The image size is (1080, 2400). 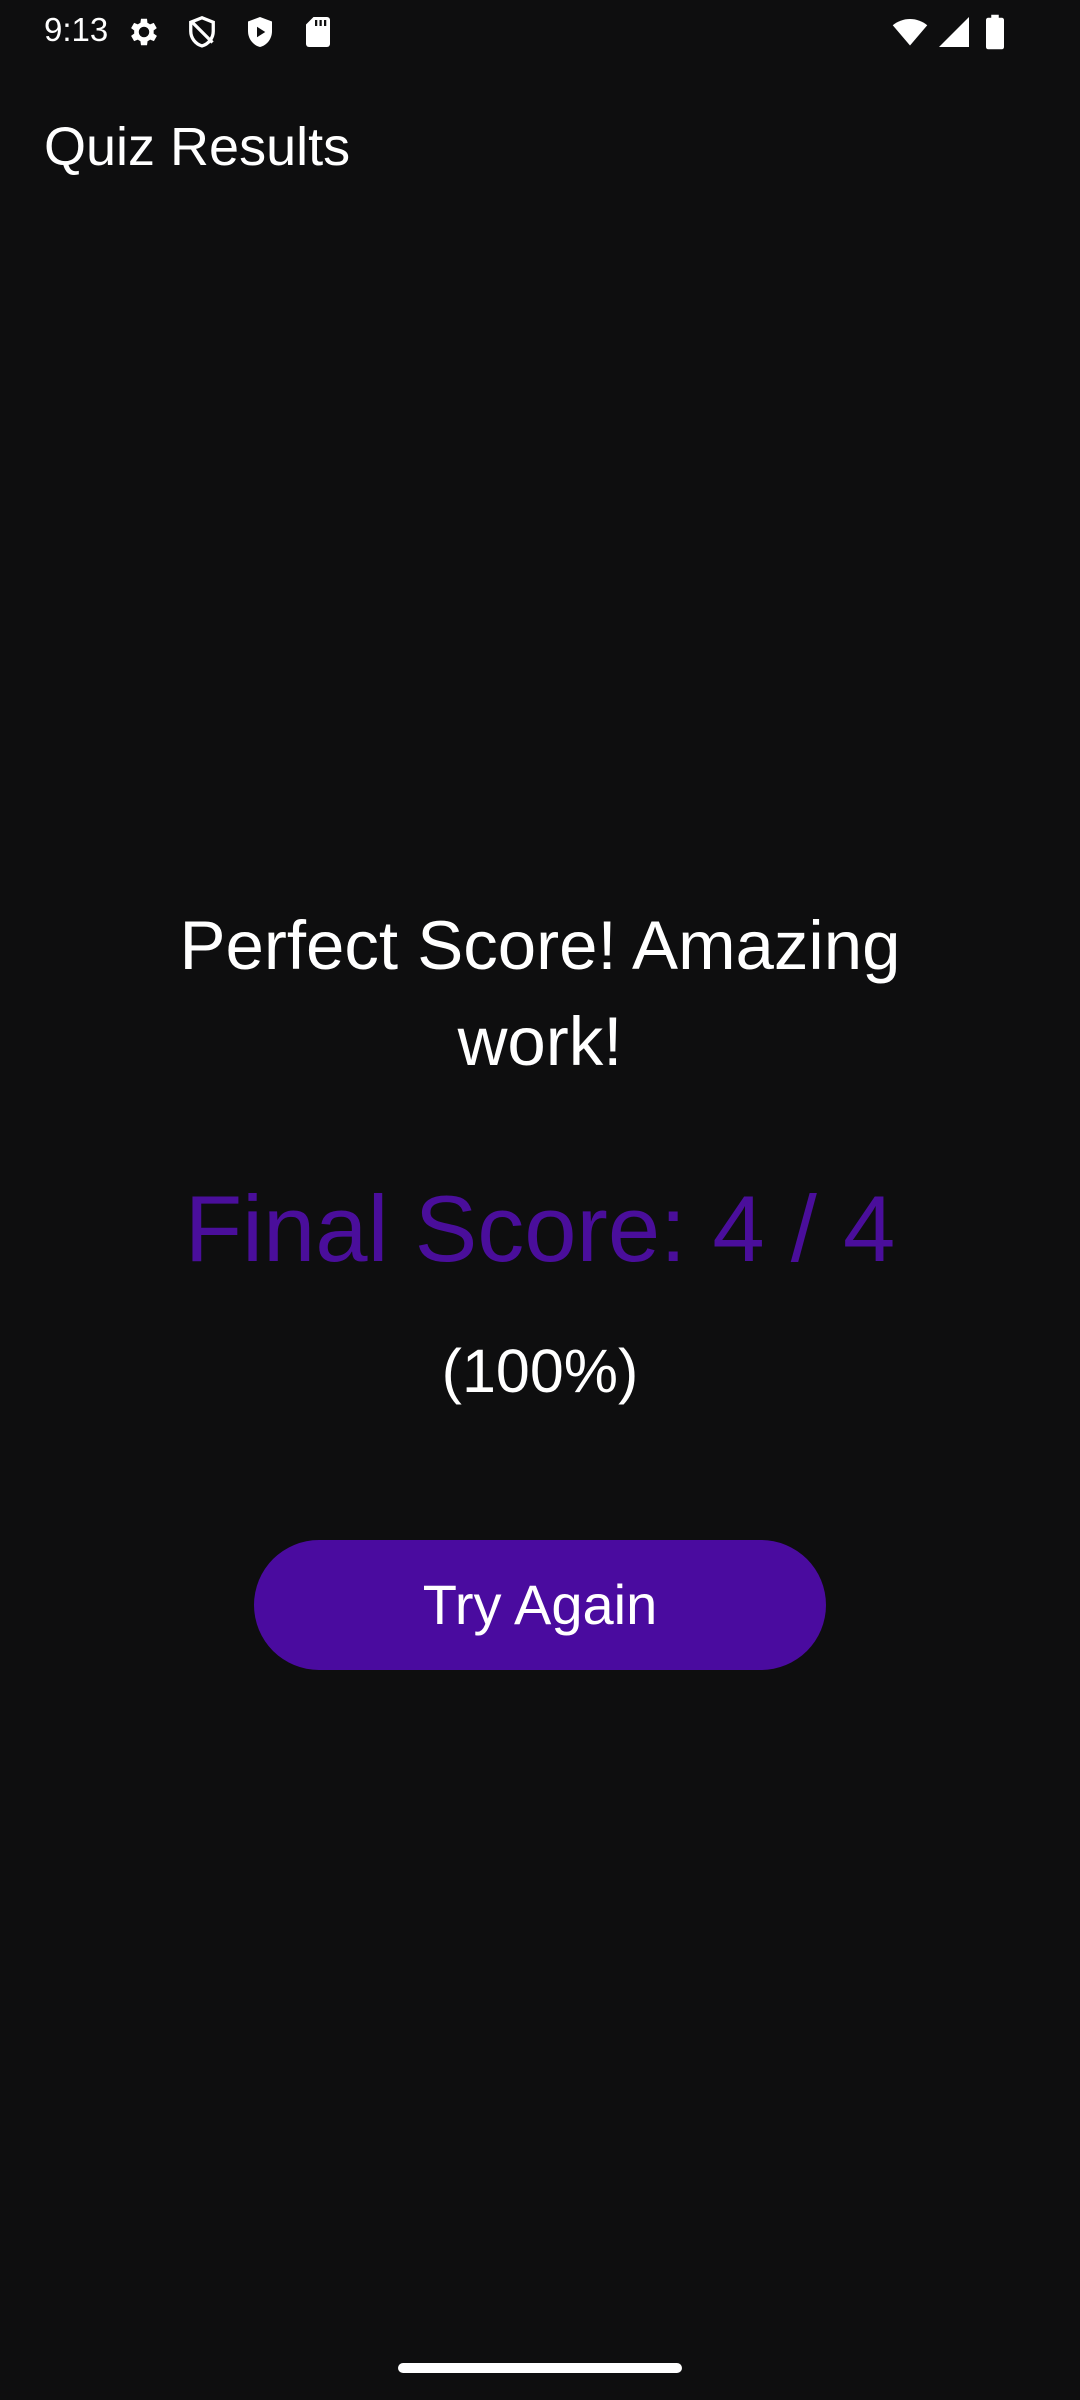 What do you see at coordinates (202, 32) in the screenshot?
I see `shield-outline-icon` at bounding box center [202, 32].